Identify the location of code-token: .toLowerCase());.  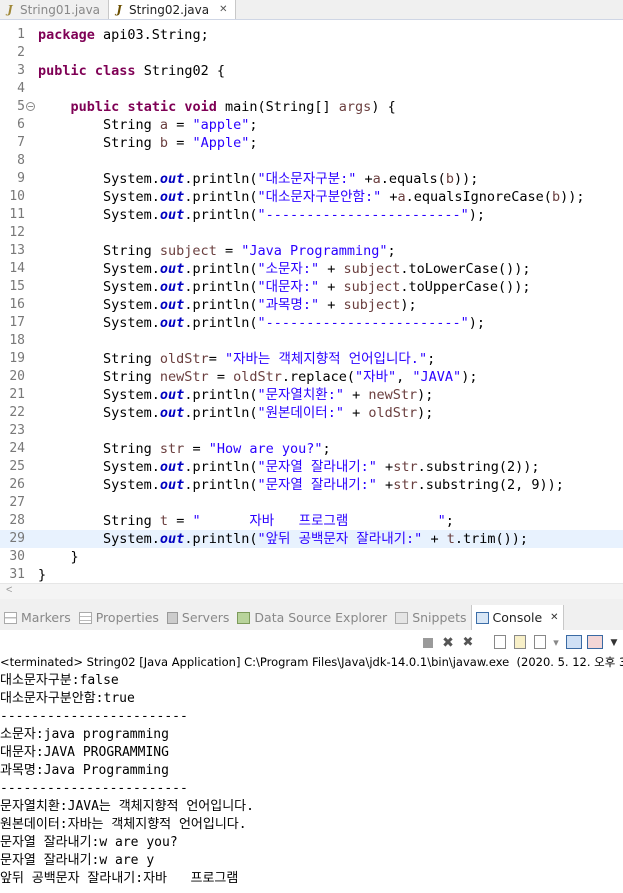
(465, 269).